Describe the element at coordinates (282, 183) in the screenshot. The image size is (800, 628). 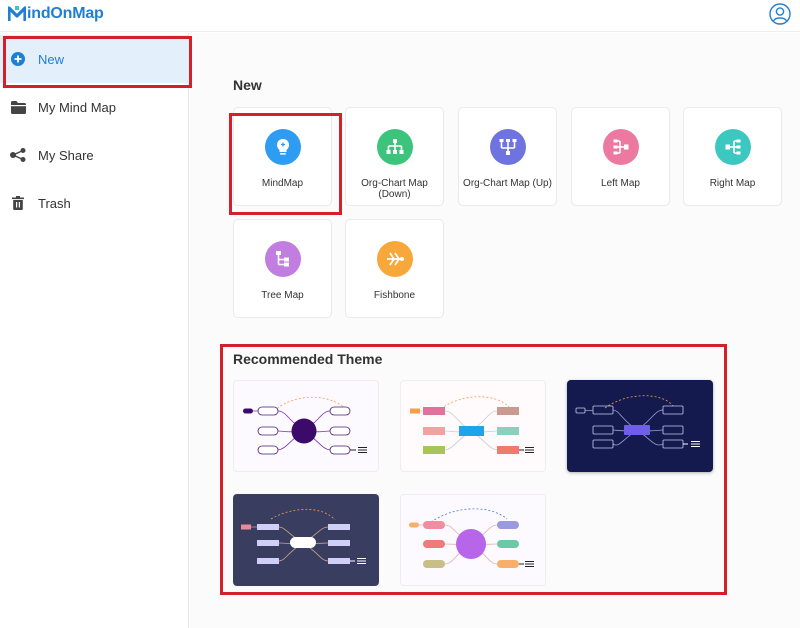
I see `template-label: MindMap` at that location.